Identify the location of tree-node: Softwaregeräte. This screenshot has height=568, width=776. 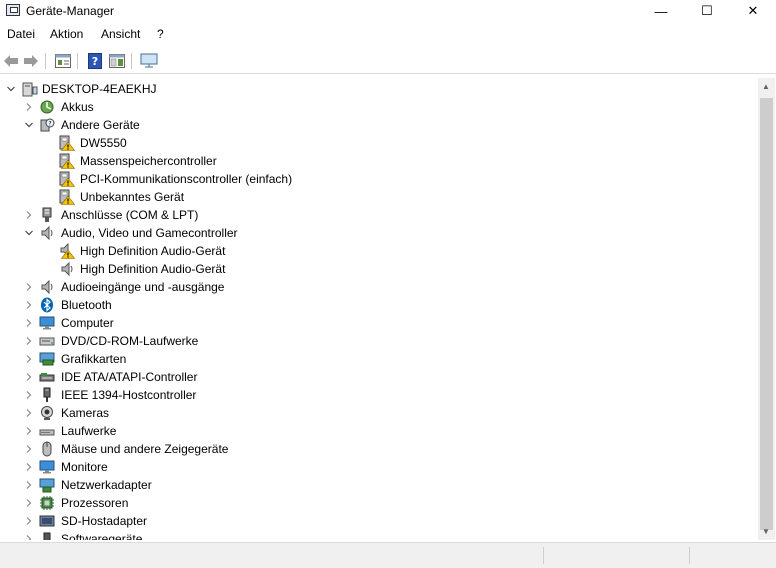
(379, 535).